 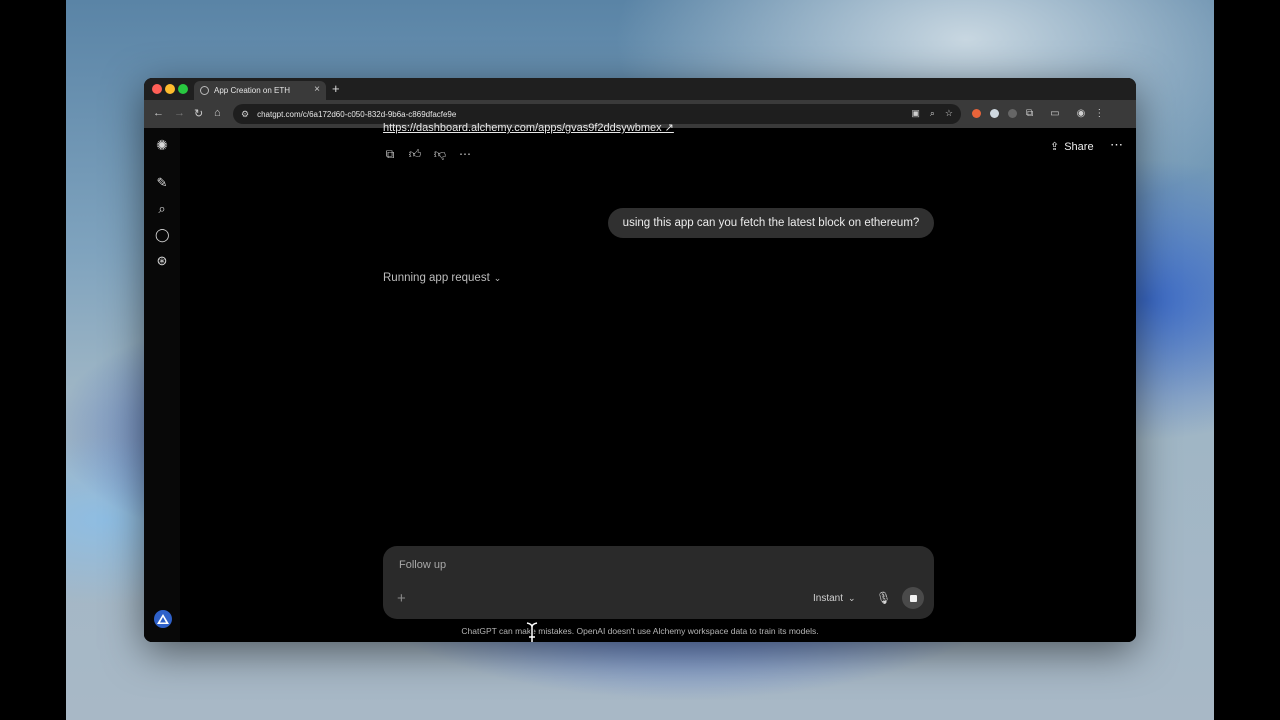 I want to click on add-attachment-icon: +, so click(x=401, y=598).